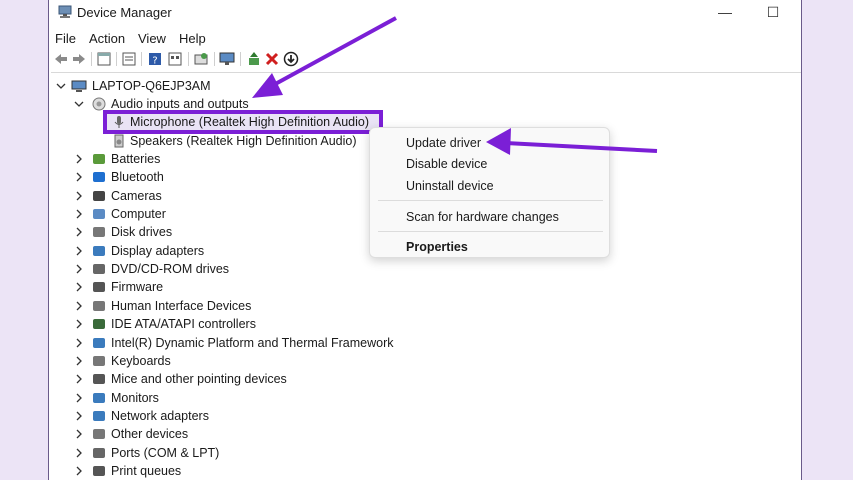 The height and width of the screenshot is (480, 853). Describe the element at coordinates (152, 38) in the screenshot. I see `menu-view: View` at that location.